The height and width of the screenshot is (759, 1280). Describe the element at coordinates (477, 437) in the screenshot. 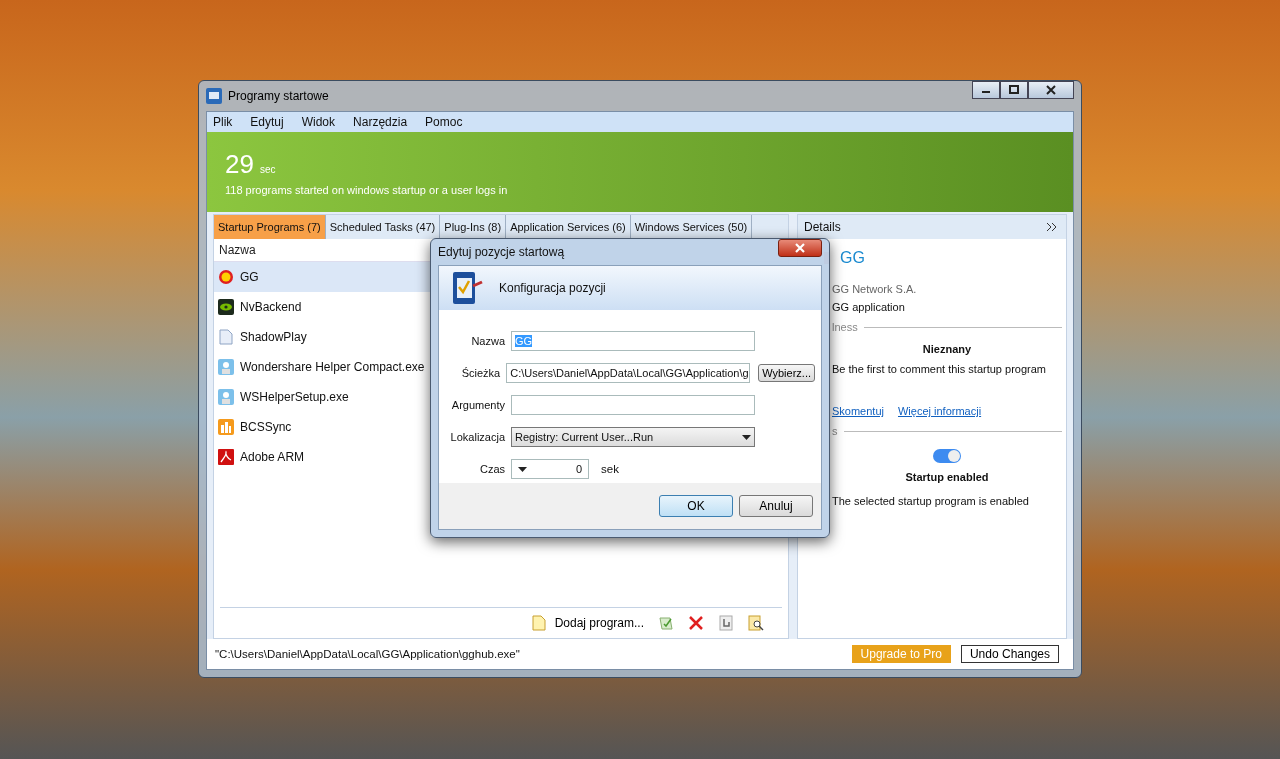

I see `field-label: Lokalizacja` at that location.